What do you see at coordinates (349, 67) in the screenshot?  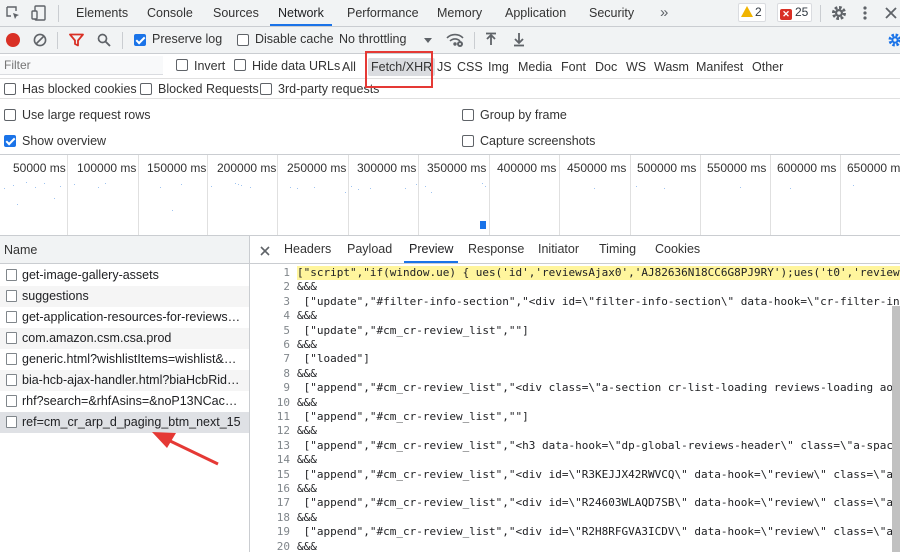 I see `filter-type-all: All` at bounding box center [349, 67].